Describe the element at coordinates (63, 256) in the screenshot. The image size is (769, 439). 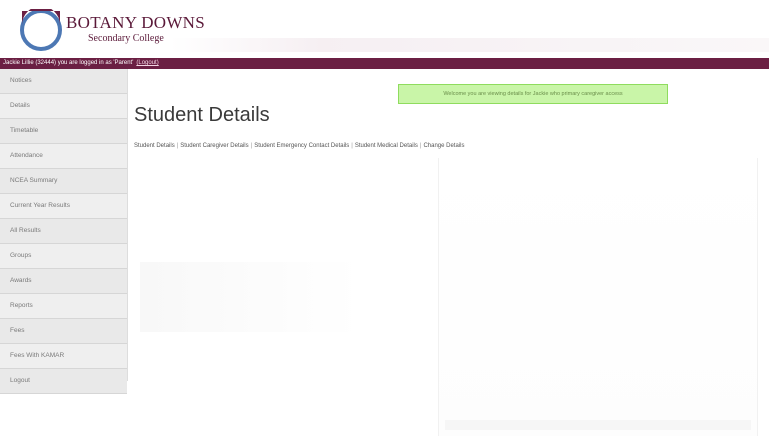
I see `sidebar-item-groups: Groups` at that location.